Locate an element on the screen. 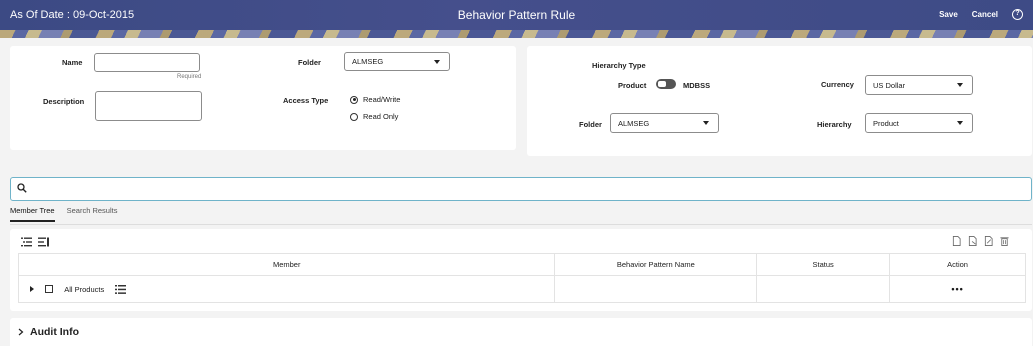  tab-search-results: Search Results is located at coordinates (92, 214).